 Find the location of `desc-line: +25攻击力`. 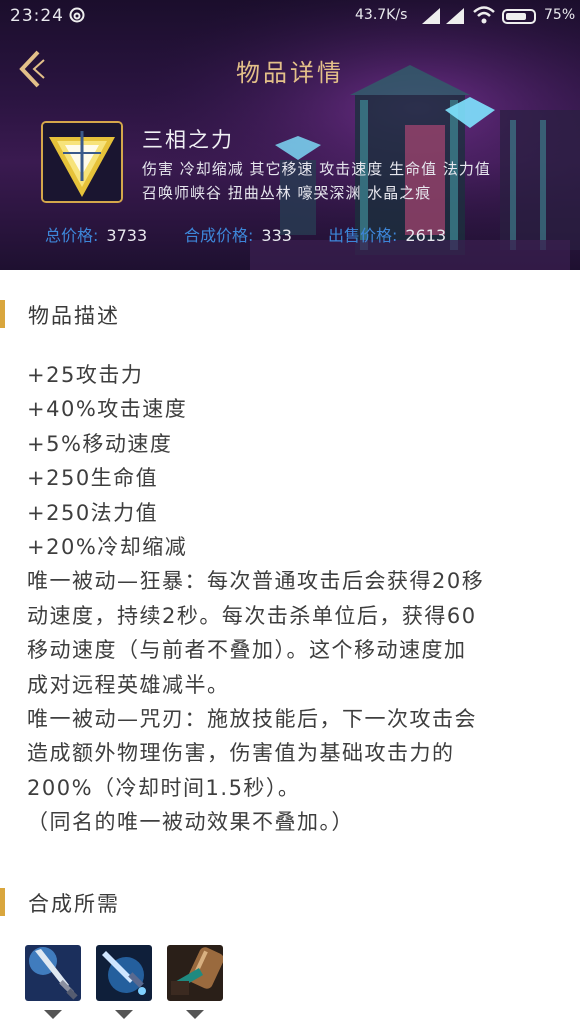

desc-line: +25攻击力 is located at coordinates (85, 375).